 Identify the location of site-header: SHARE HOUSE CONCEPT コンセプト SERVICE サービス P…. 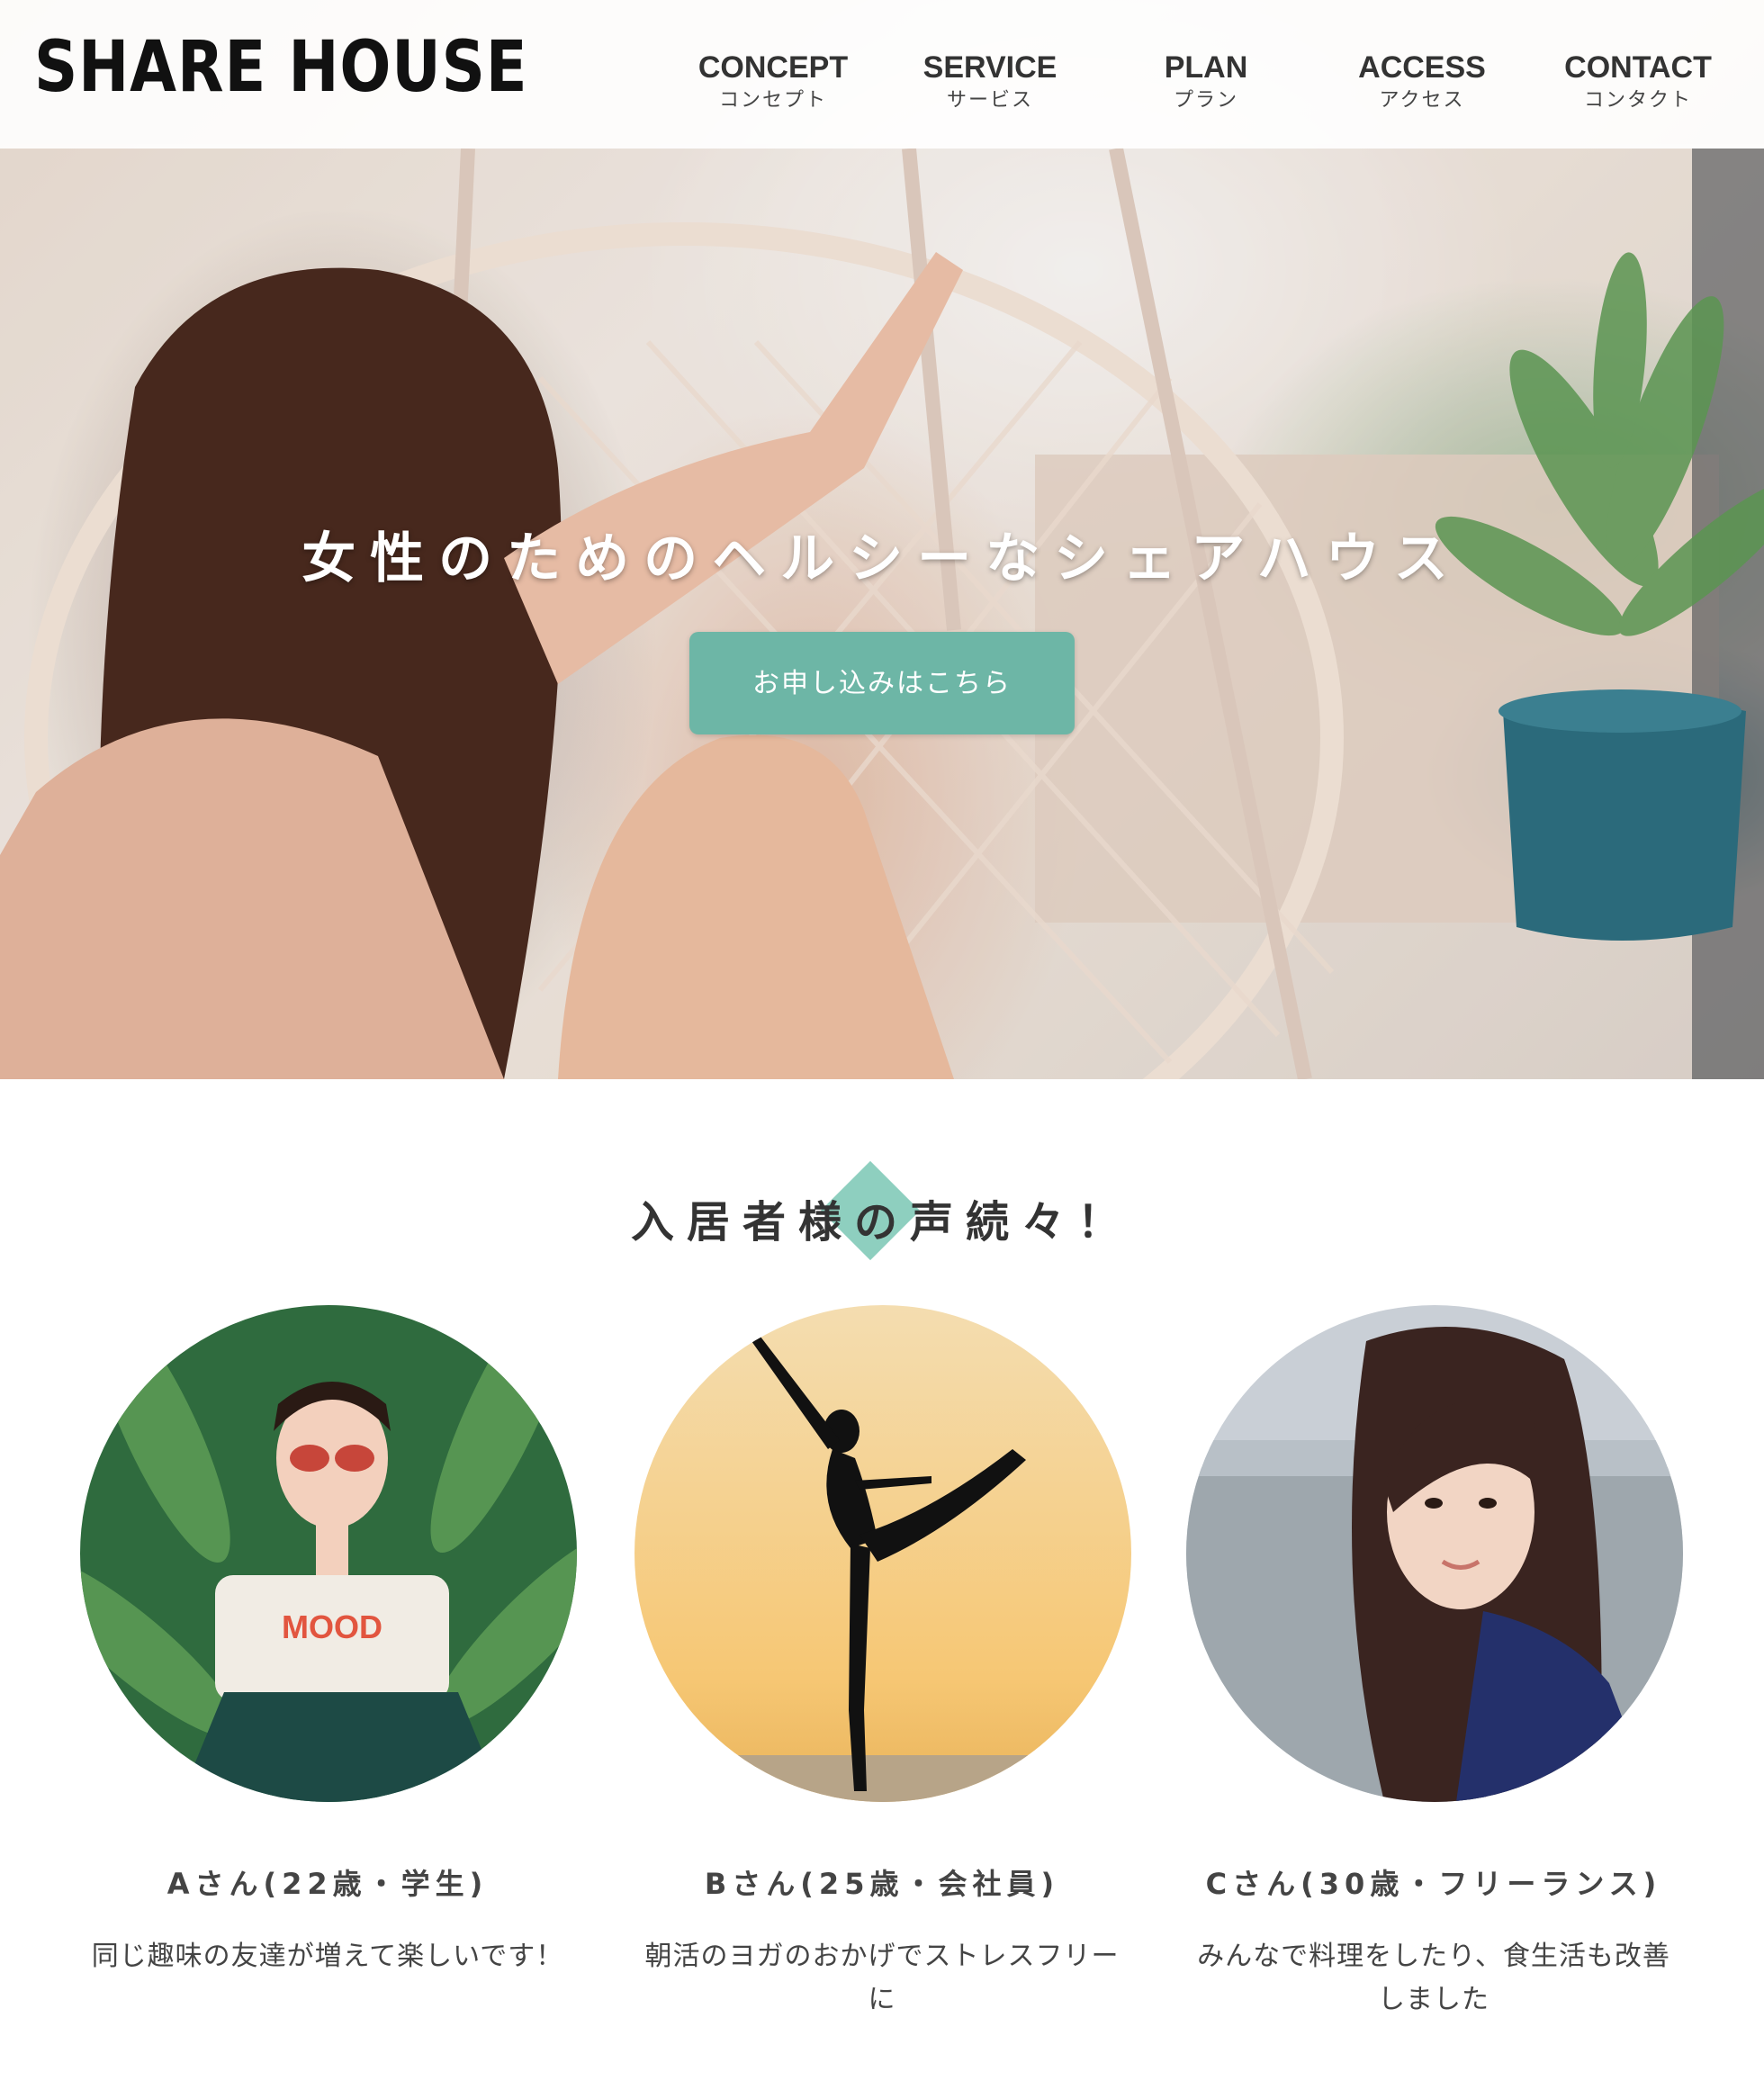
(882, 74).